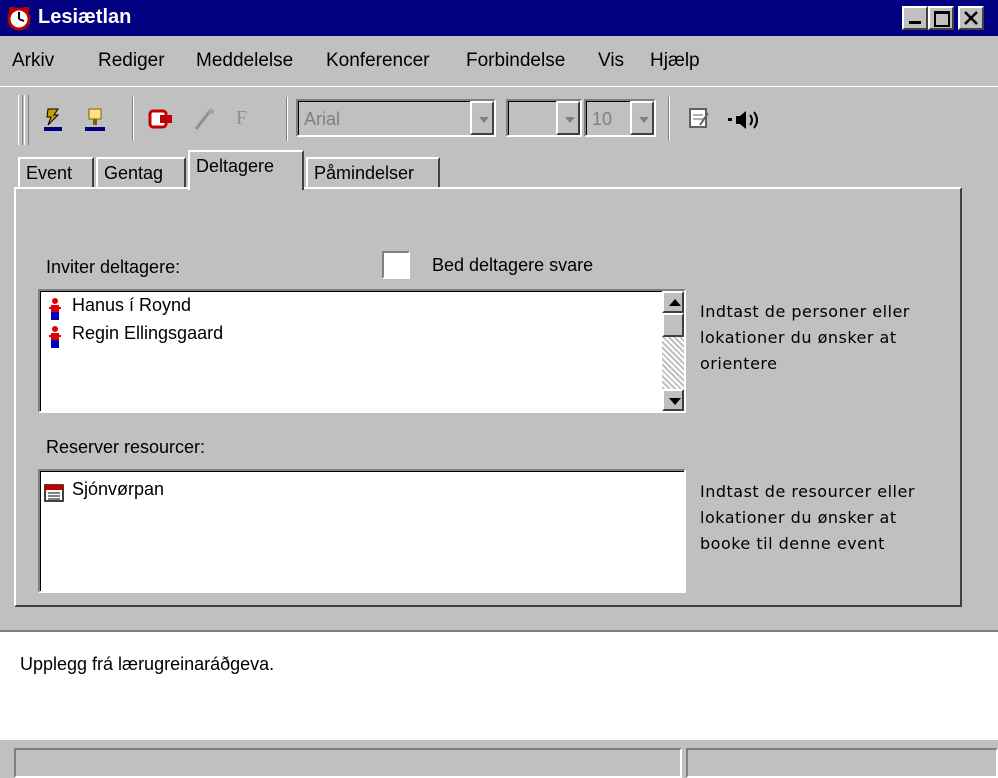  Describe the element at coordinates (364, 173) in the screenshot. I see `tab-label: Påmindelser` at that location.